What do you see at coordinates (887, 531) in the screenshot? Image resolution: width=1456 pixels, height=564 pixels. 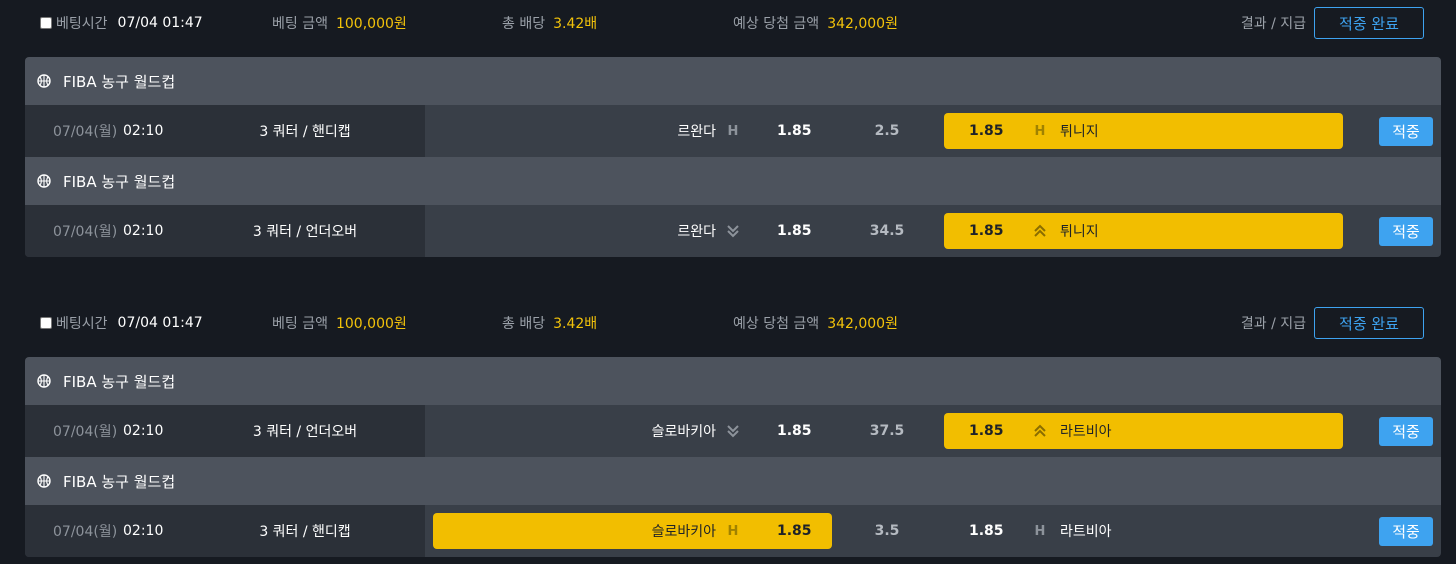 I see `handicap-line: 3.5` at bounding box center [887, 531].